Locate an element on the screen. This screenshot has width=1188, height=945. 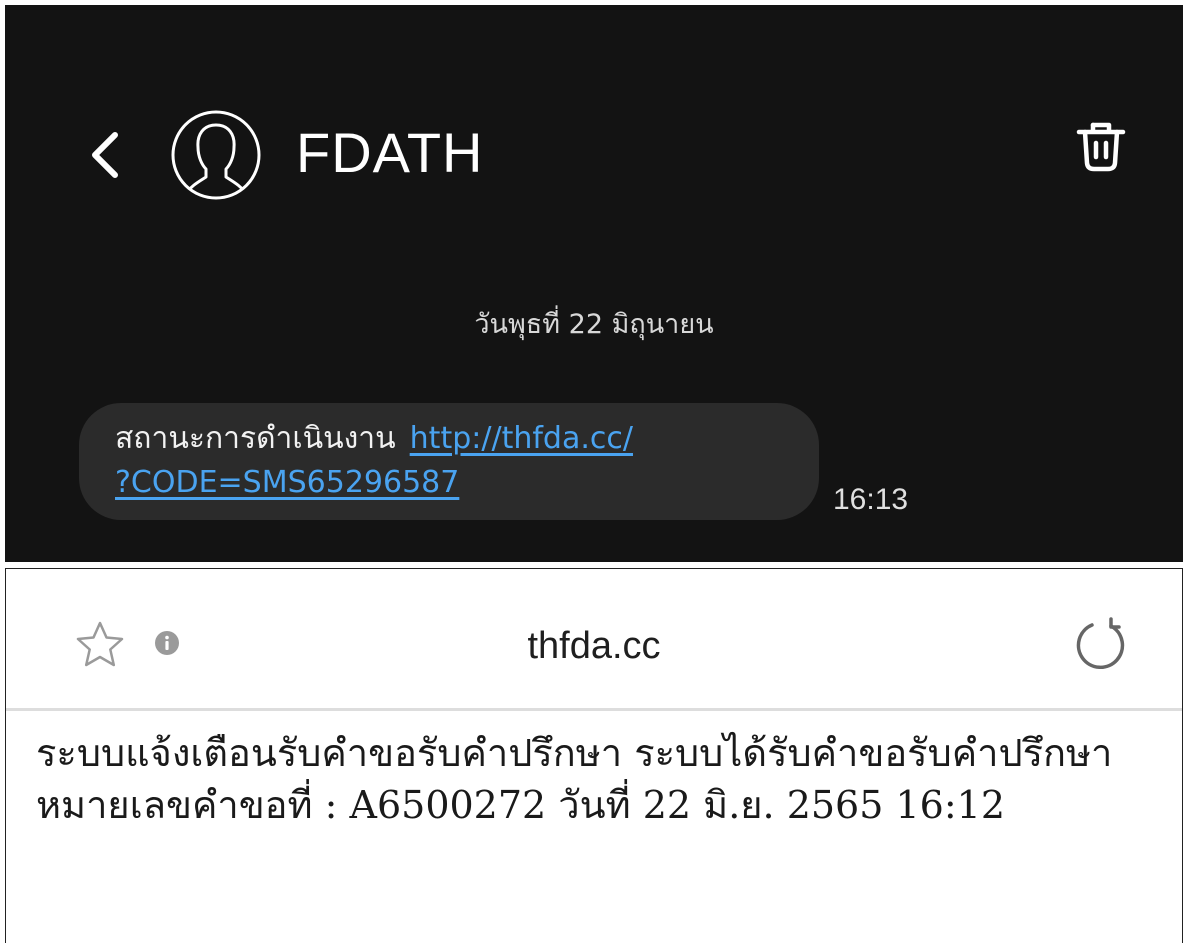
address-bar-domain: thfda.cc is located at coordinates (594, 646).